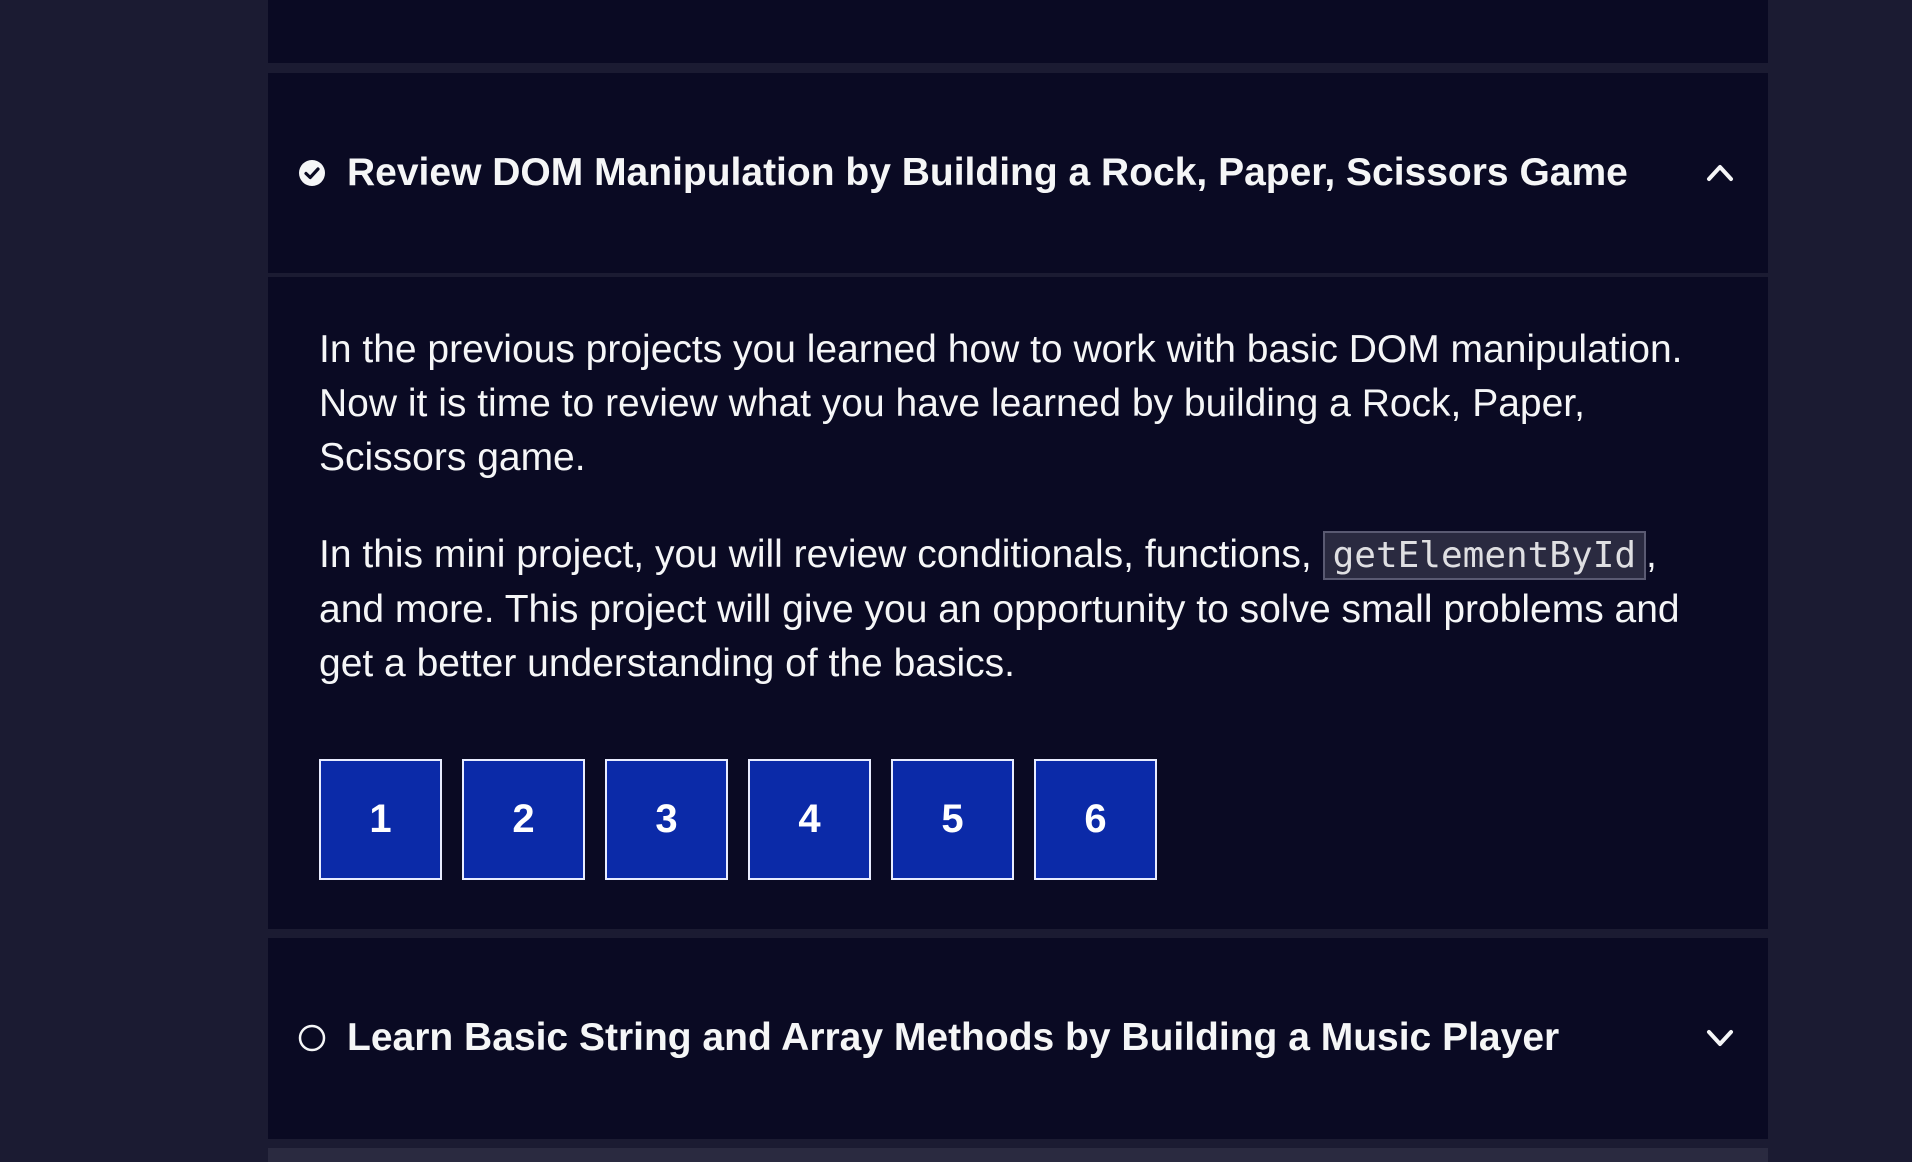 The image size is (1912, 1162). I want to click on inline-code: getElementById, so click(1484, 555).